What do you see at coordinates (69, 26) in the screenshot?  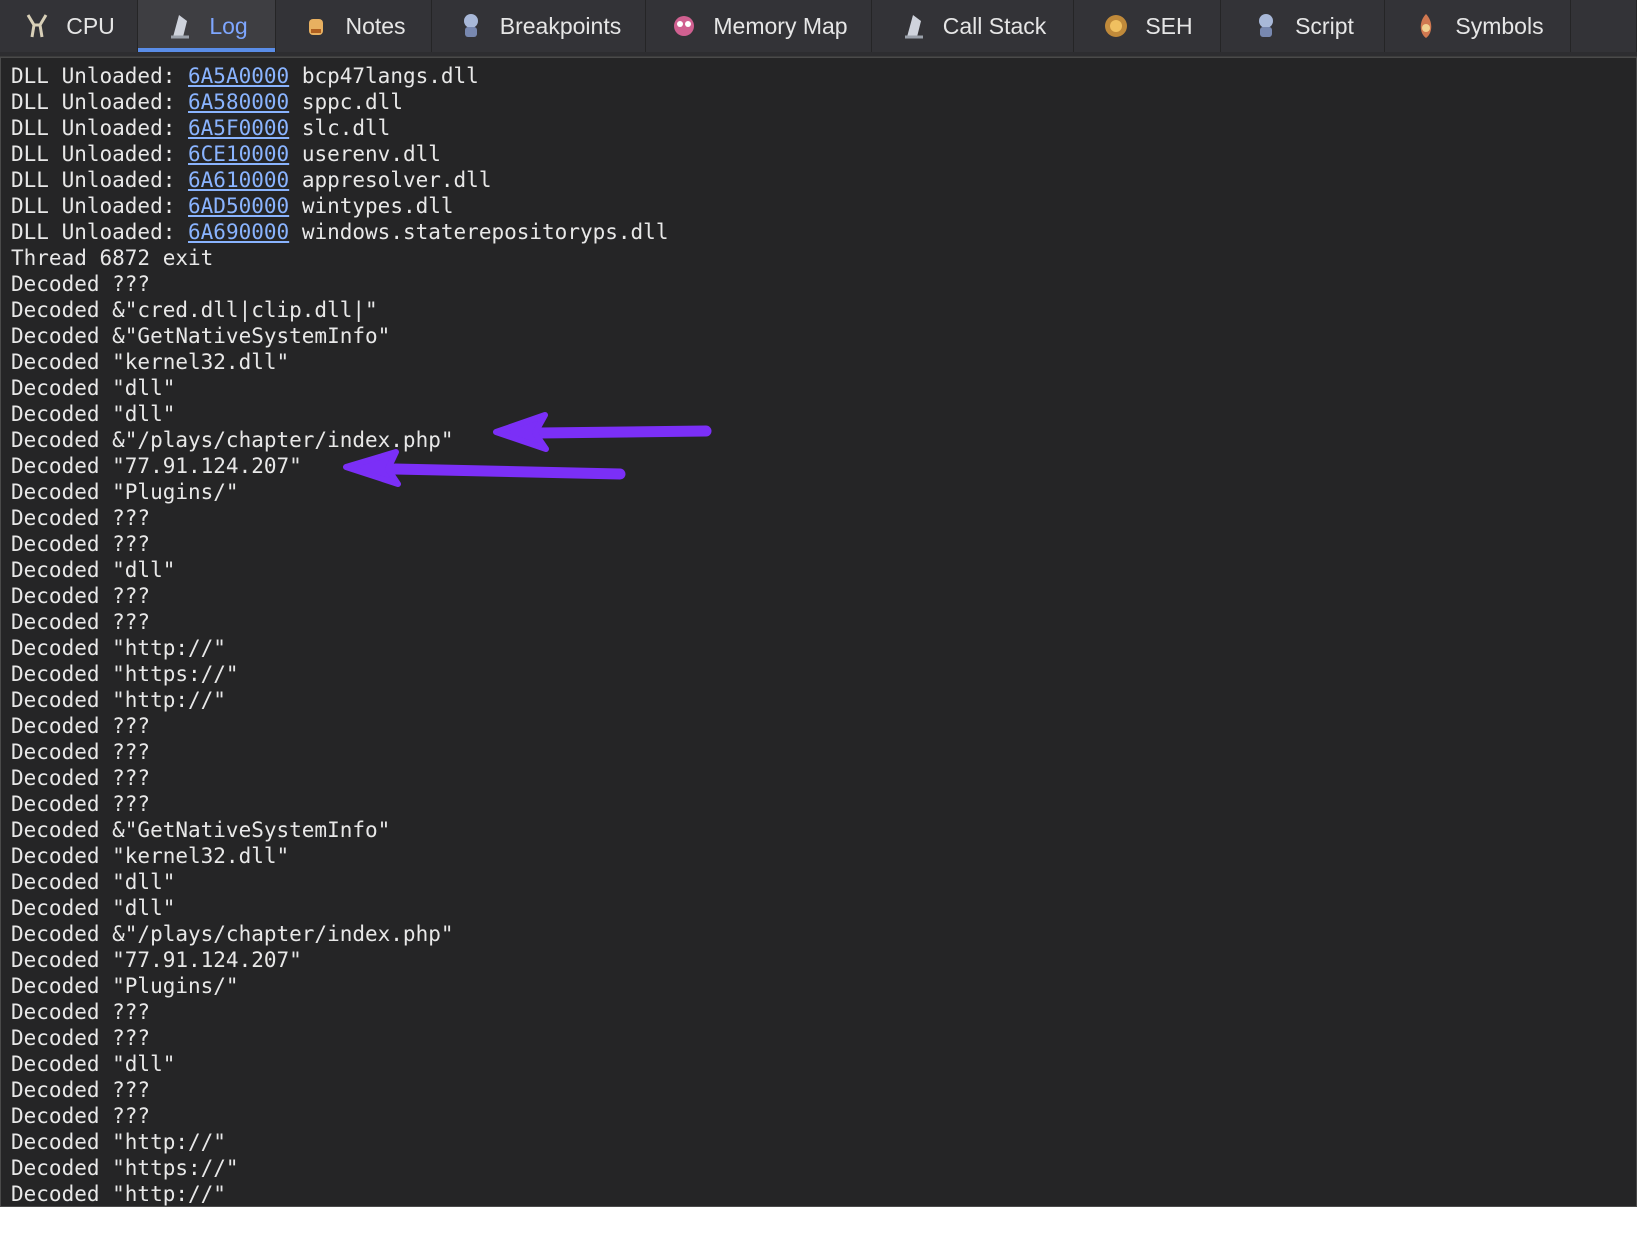 I see `tab-cpu: CPU` at bounding box center [69, 26].